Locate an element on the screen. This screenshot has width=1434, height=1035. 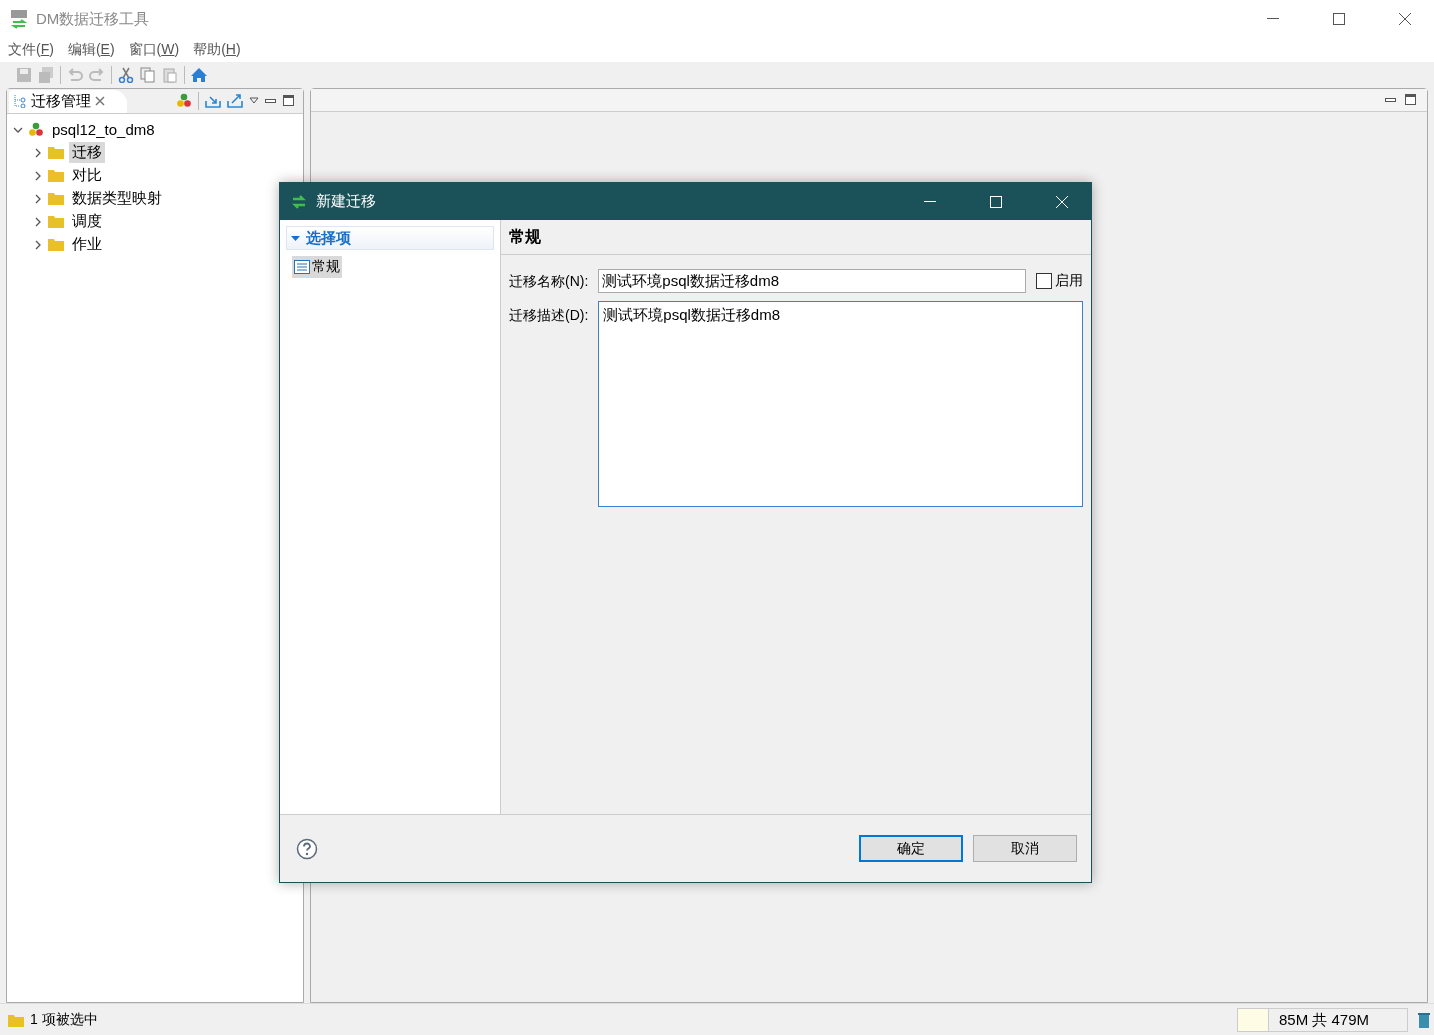
tree-item: psql12_to_dm8 is located at coordinates (103, 129).